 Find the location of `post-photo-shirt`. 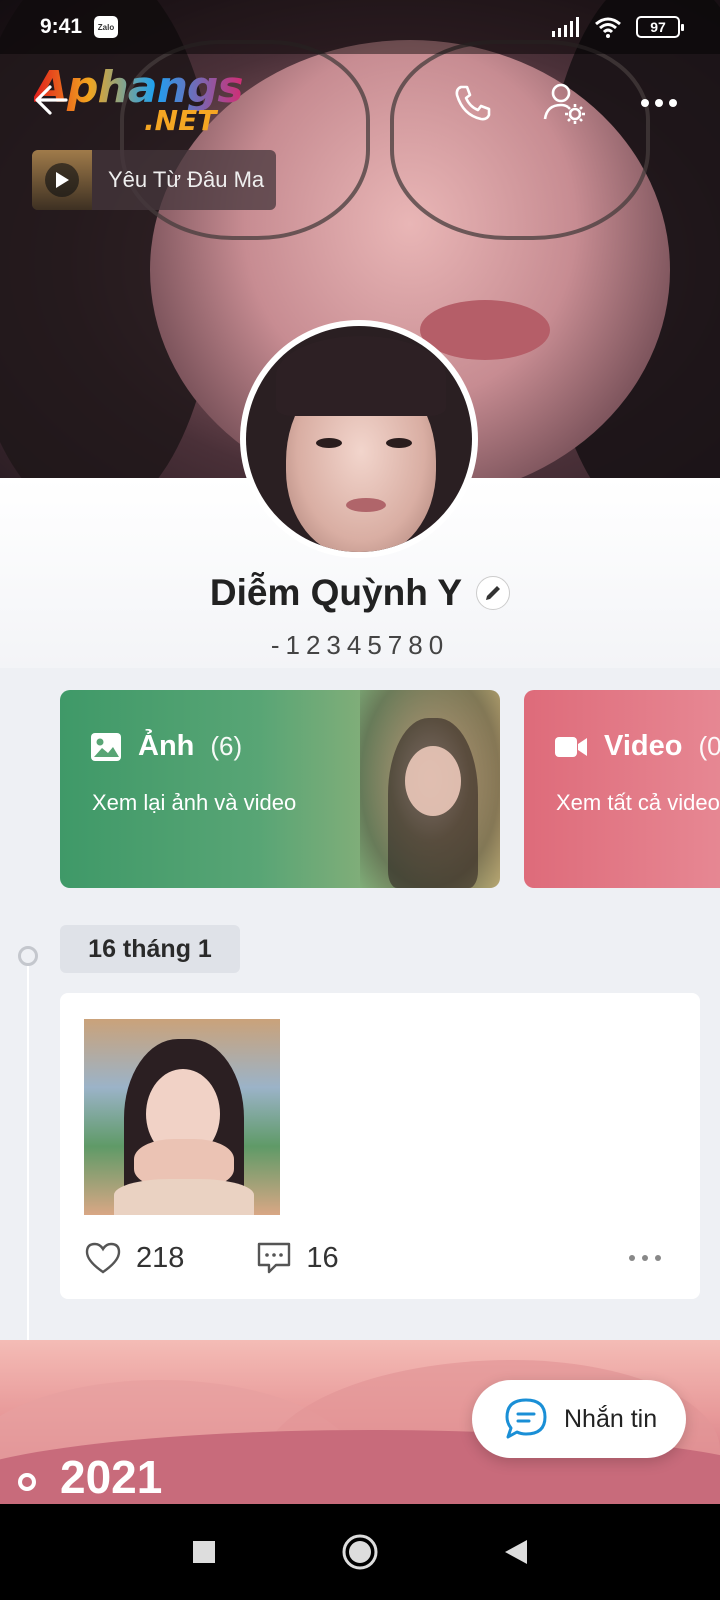

post-photo-shirt is located at coordinates (184, 1197).